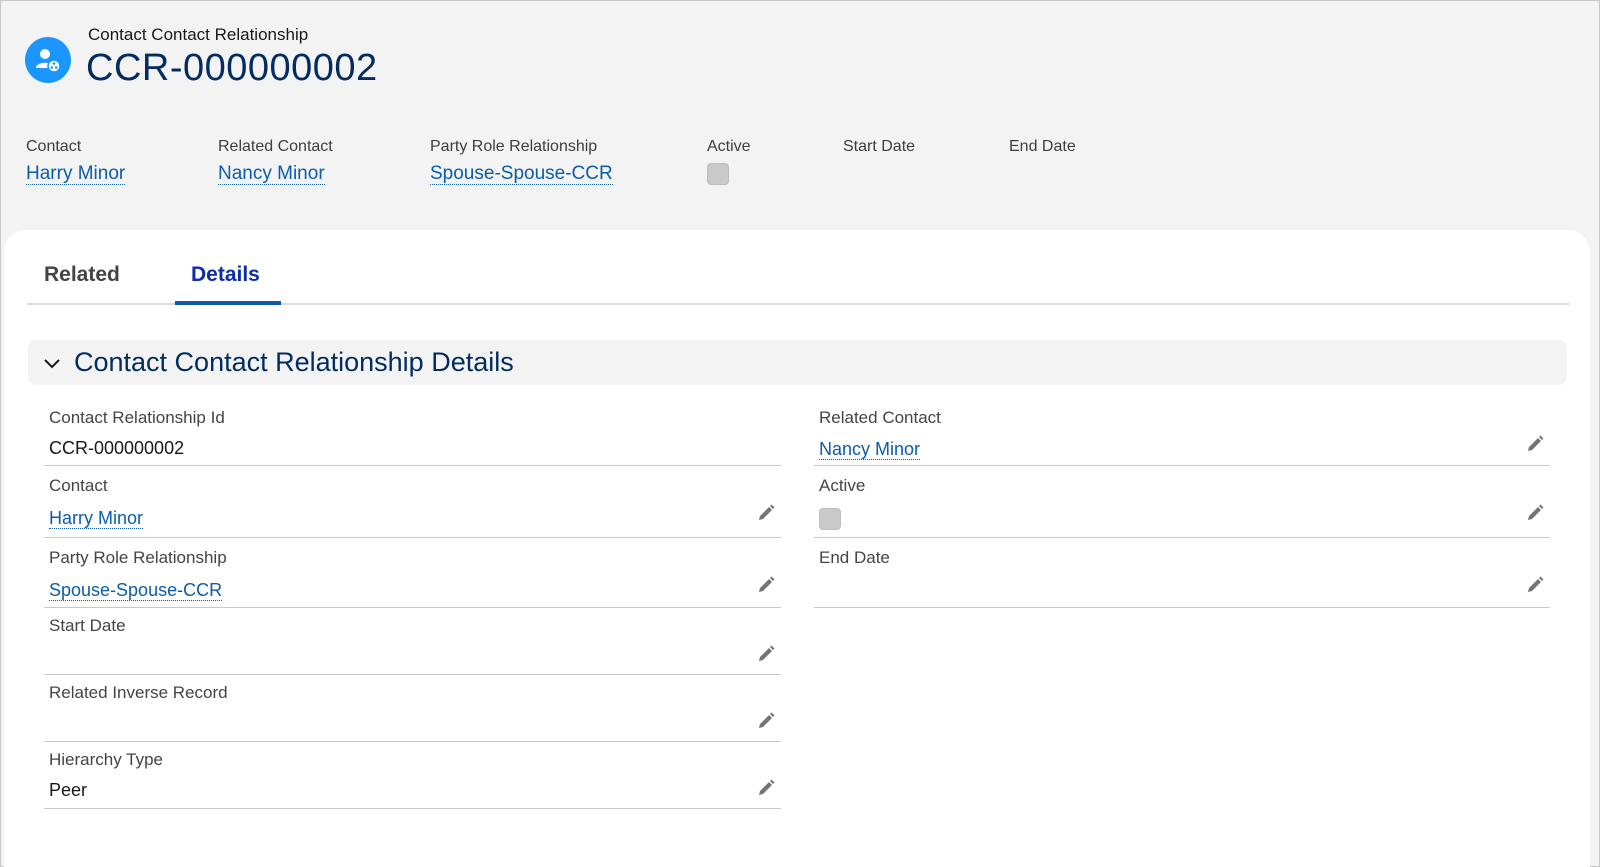 The height and width of the screenshot is (867, 1600). Describe the element at coordinates (798, 281) in the screenshot. I see `tab-bar: Related Details` at that location.